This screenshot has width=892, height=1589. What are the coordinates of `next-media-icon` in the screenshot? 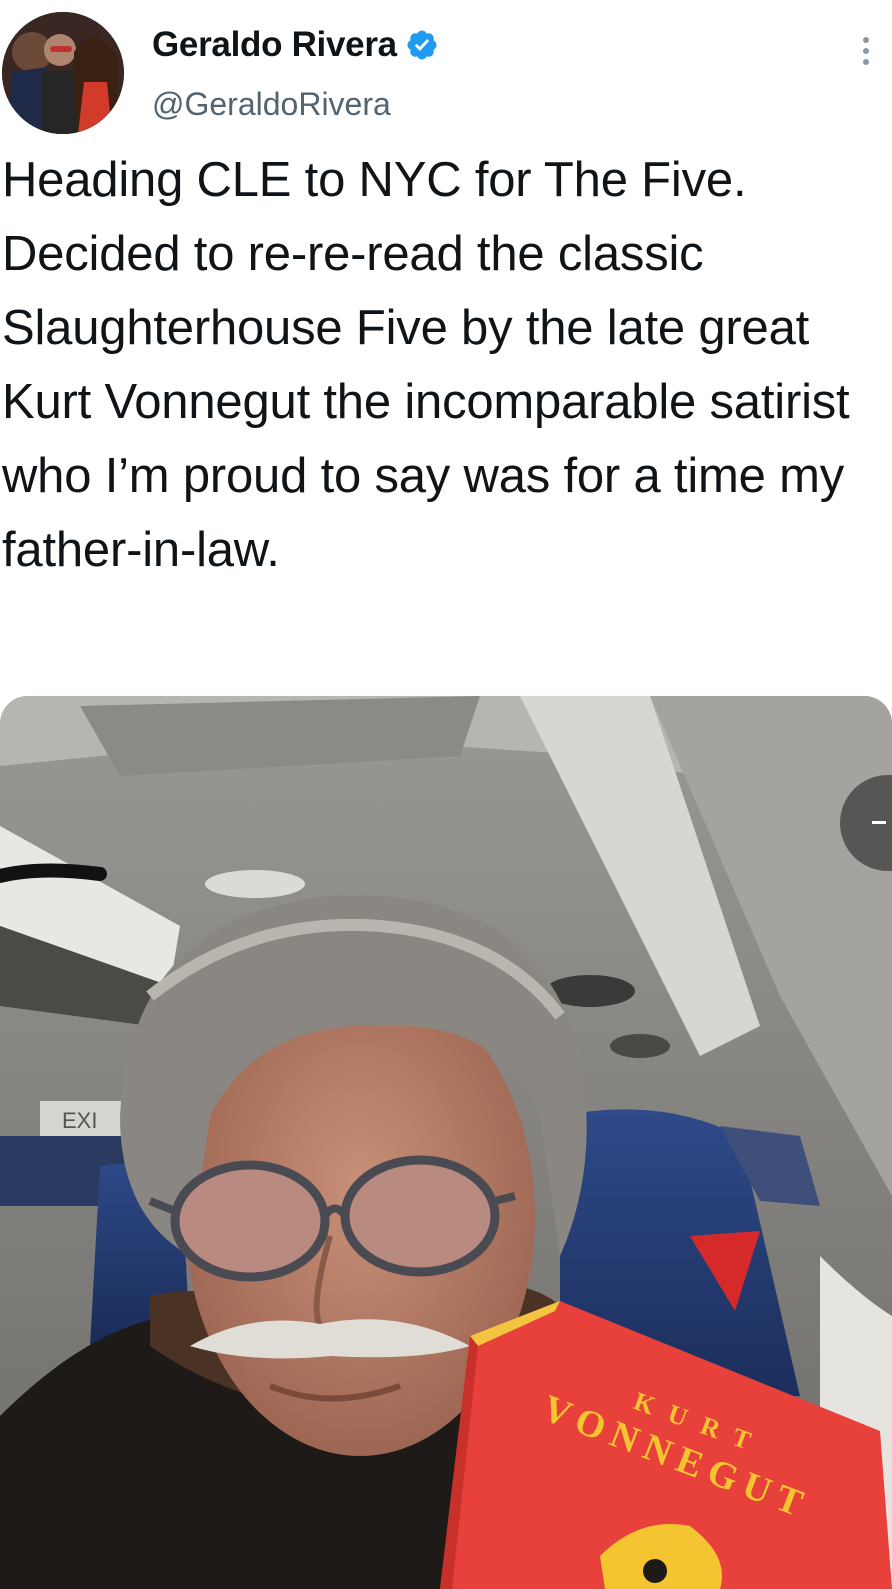 It's located at (879, 822).